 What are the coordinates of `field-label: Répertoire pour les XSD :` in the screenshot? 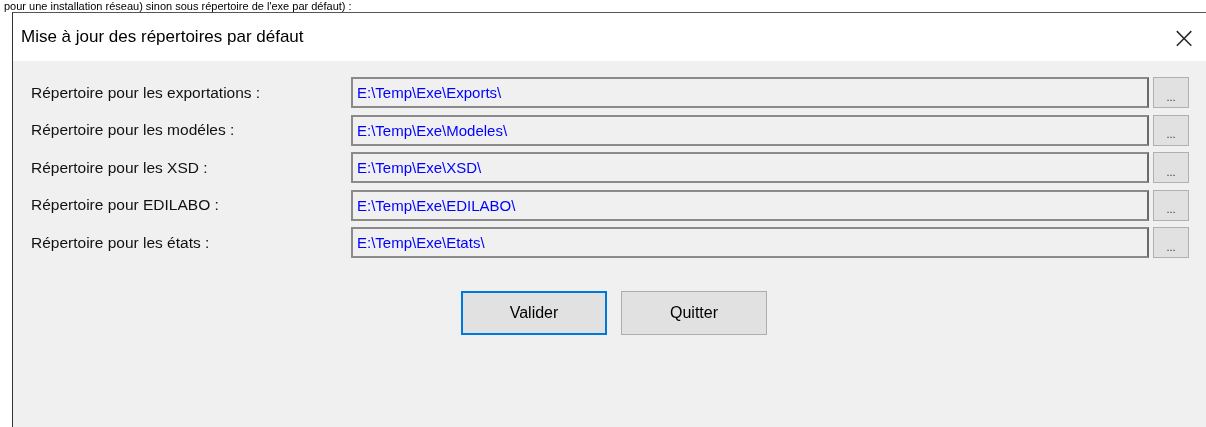 It's located at (120, 167).